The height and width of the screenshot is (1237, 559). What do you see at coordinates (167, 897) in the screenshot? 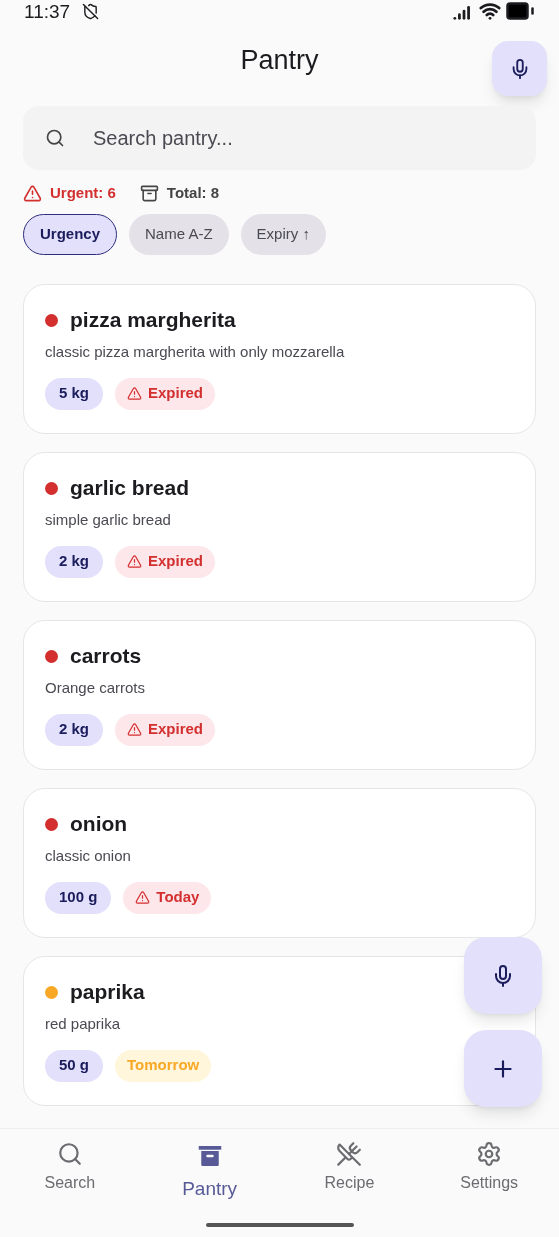
I see `expiry-badge: Today` at bounding box center [167, 897].